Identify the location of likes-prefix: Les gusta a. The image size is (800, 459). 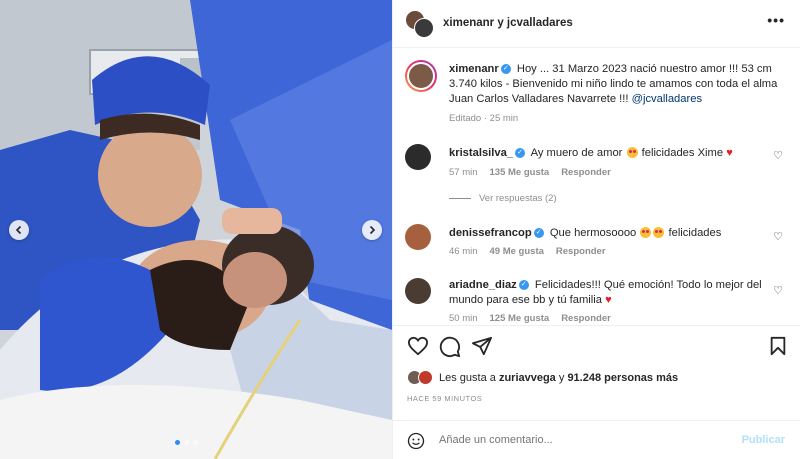
(469, 377).